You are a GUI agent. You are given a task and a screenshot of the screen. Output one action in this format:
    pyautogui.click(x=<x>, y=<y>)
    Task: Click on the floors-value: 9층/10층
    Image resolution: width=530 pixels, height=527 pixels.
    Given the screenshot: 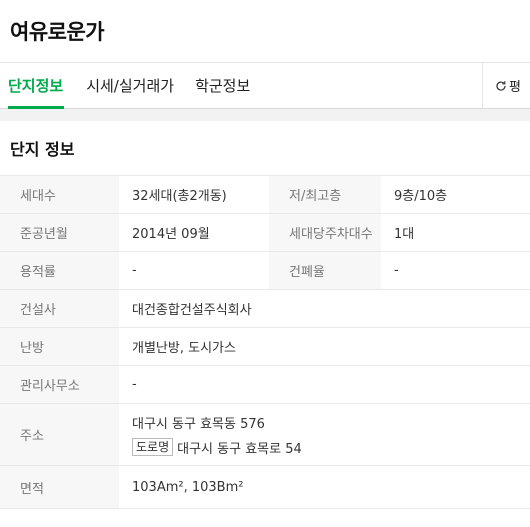 What is the action you would take?
    pyautogui.click(x=421, y=196)
    